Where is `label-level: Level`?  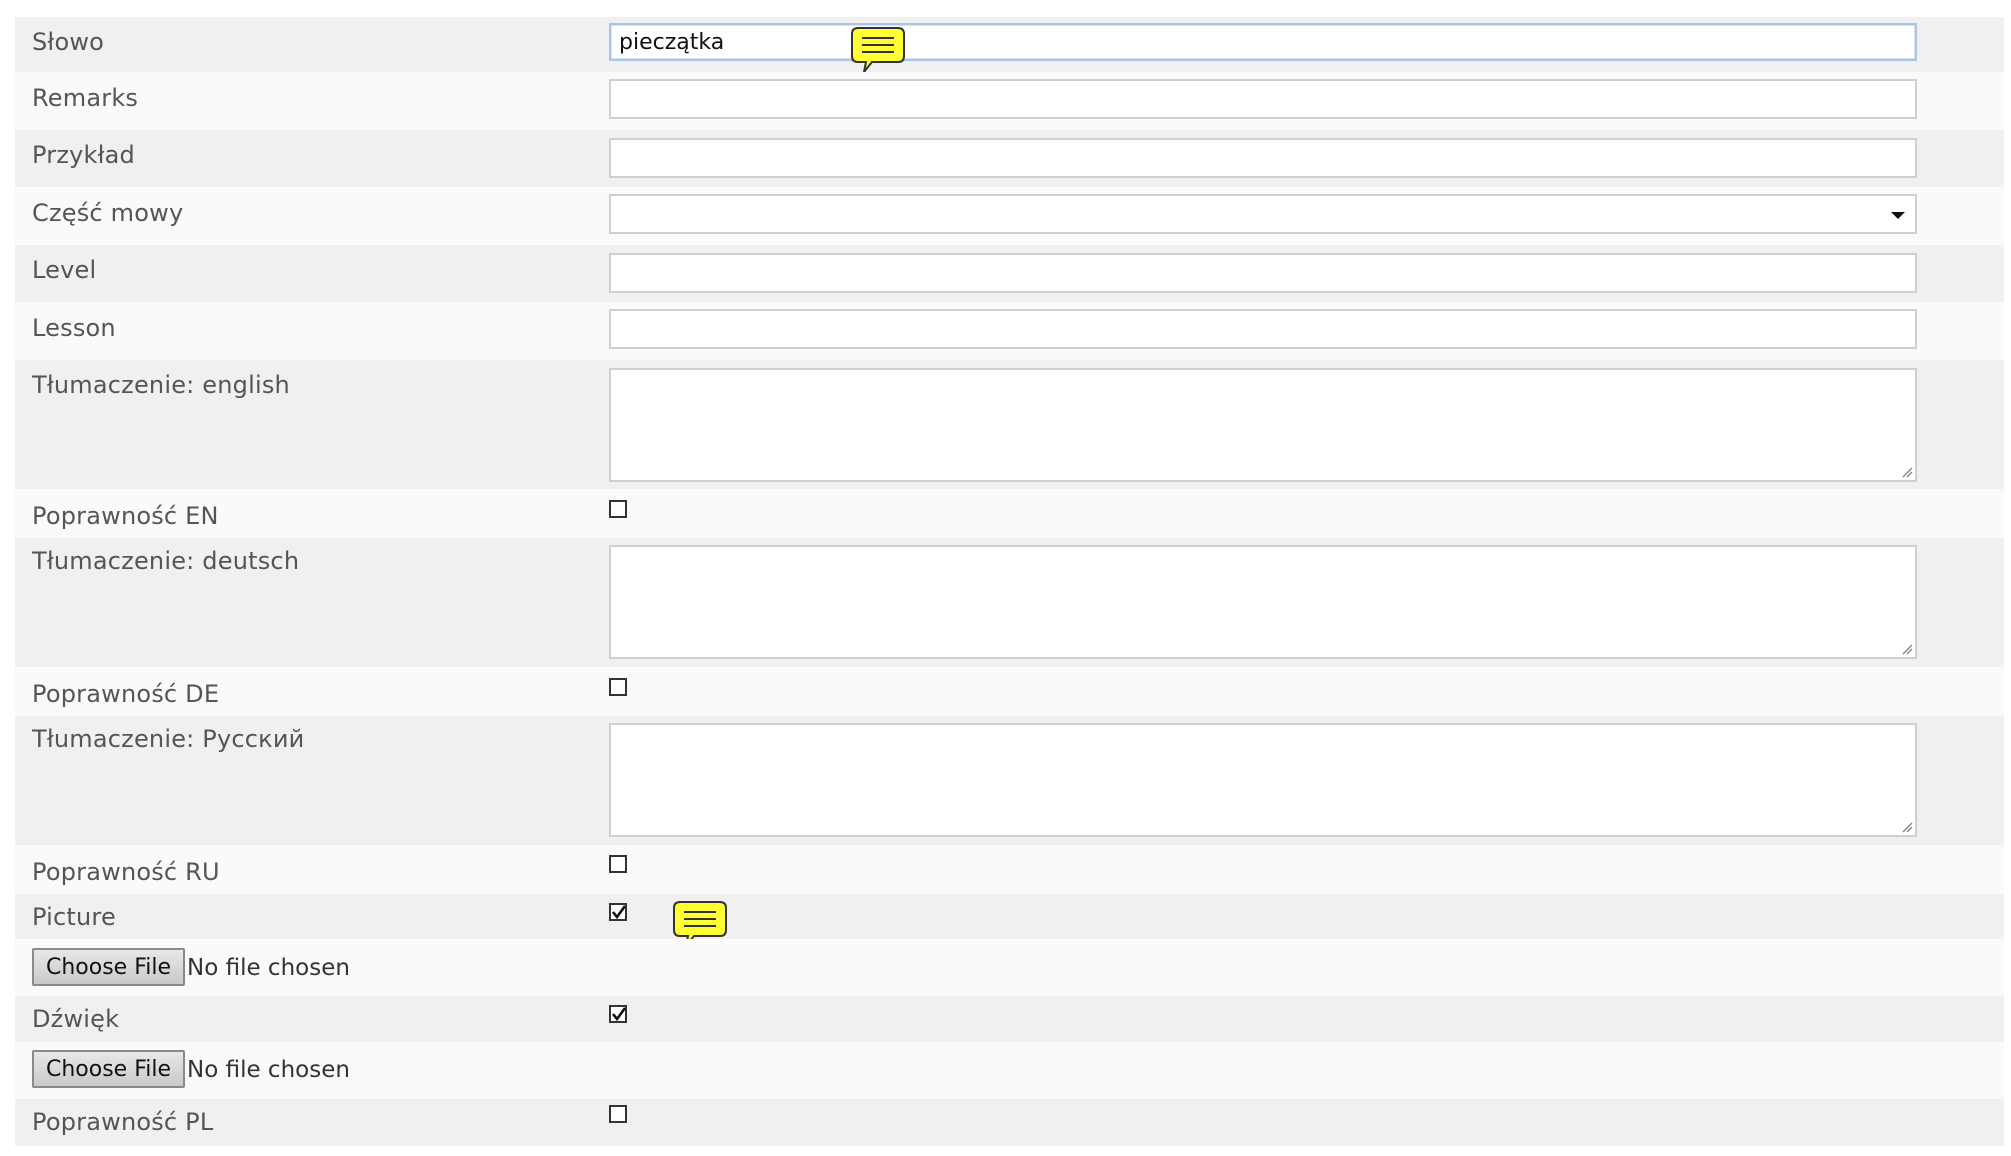 label-level: Level is located at coordinates (64, 270).